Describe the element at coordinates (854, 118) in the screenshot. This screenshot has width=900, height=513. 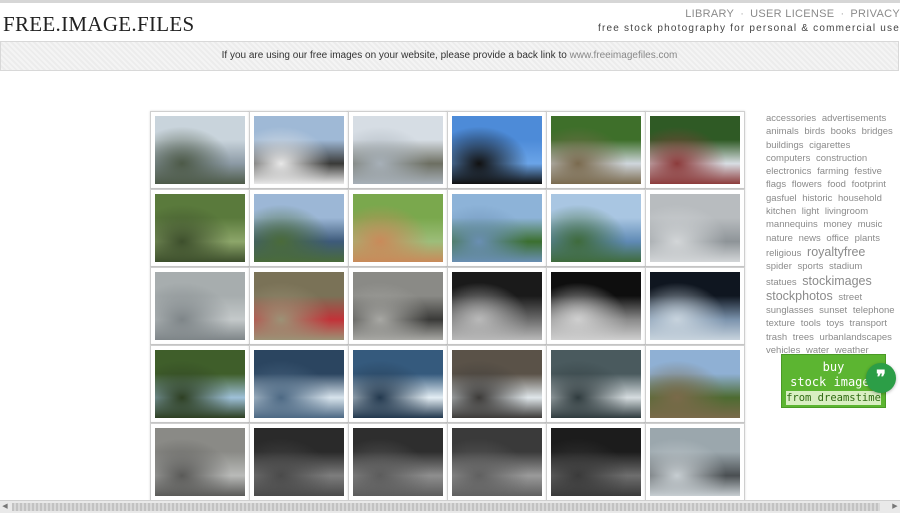
I see `tag-link-advertisements: advertisements` at that location.